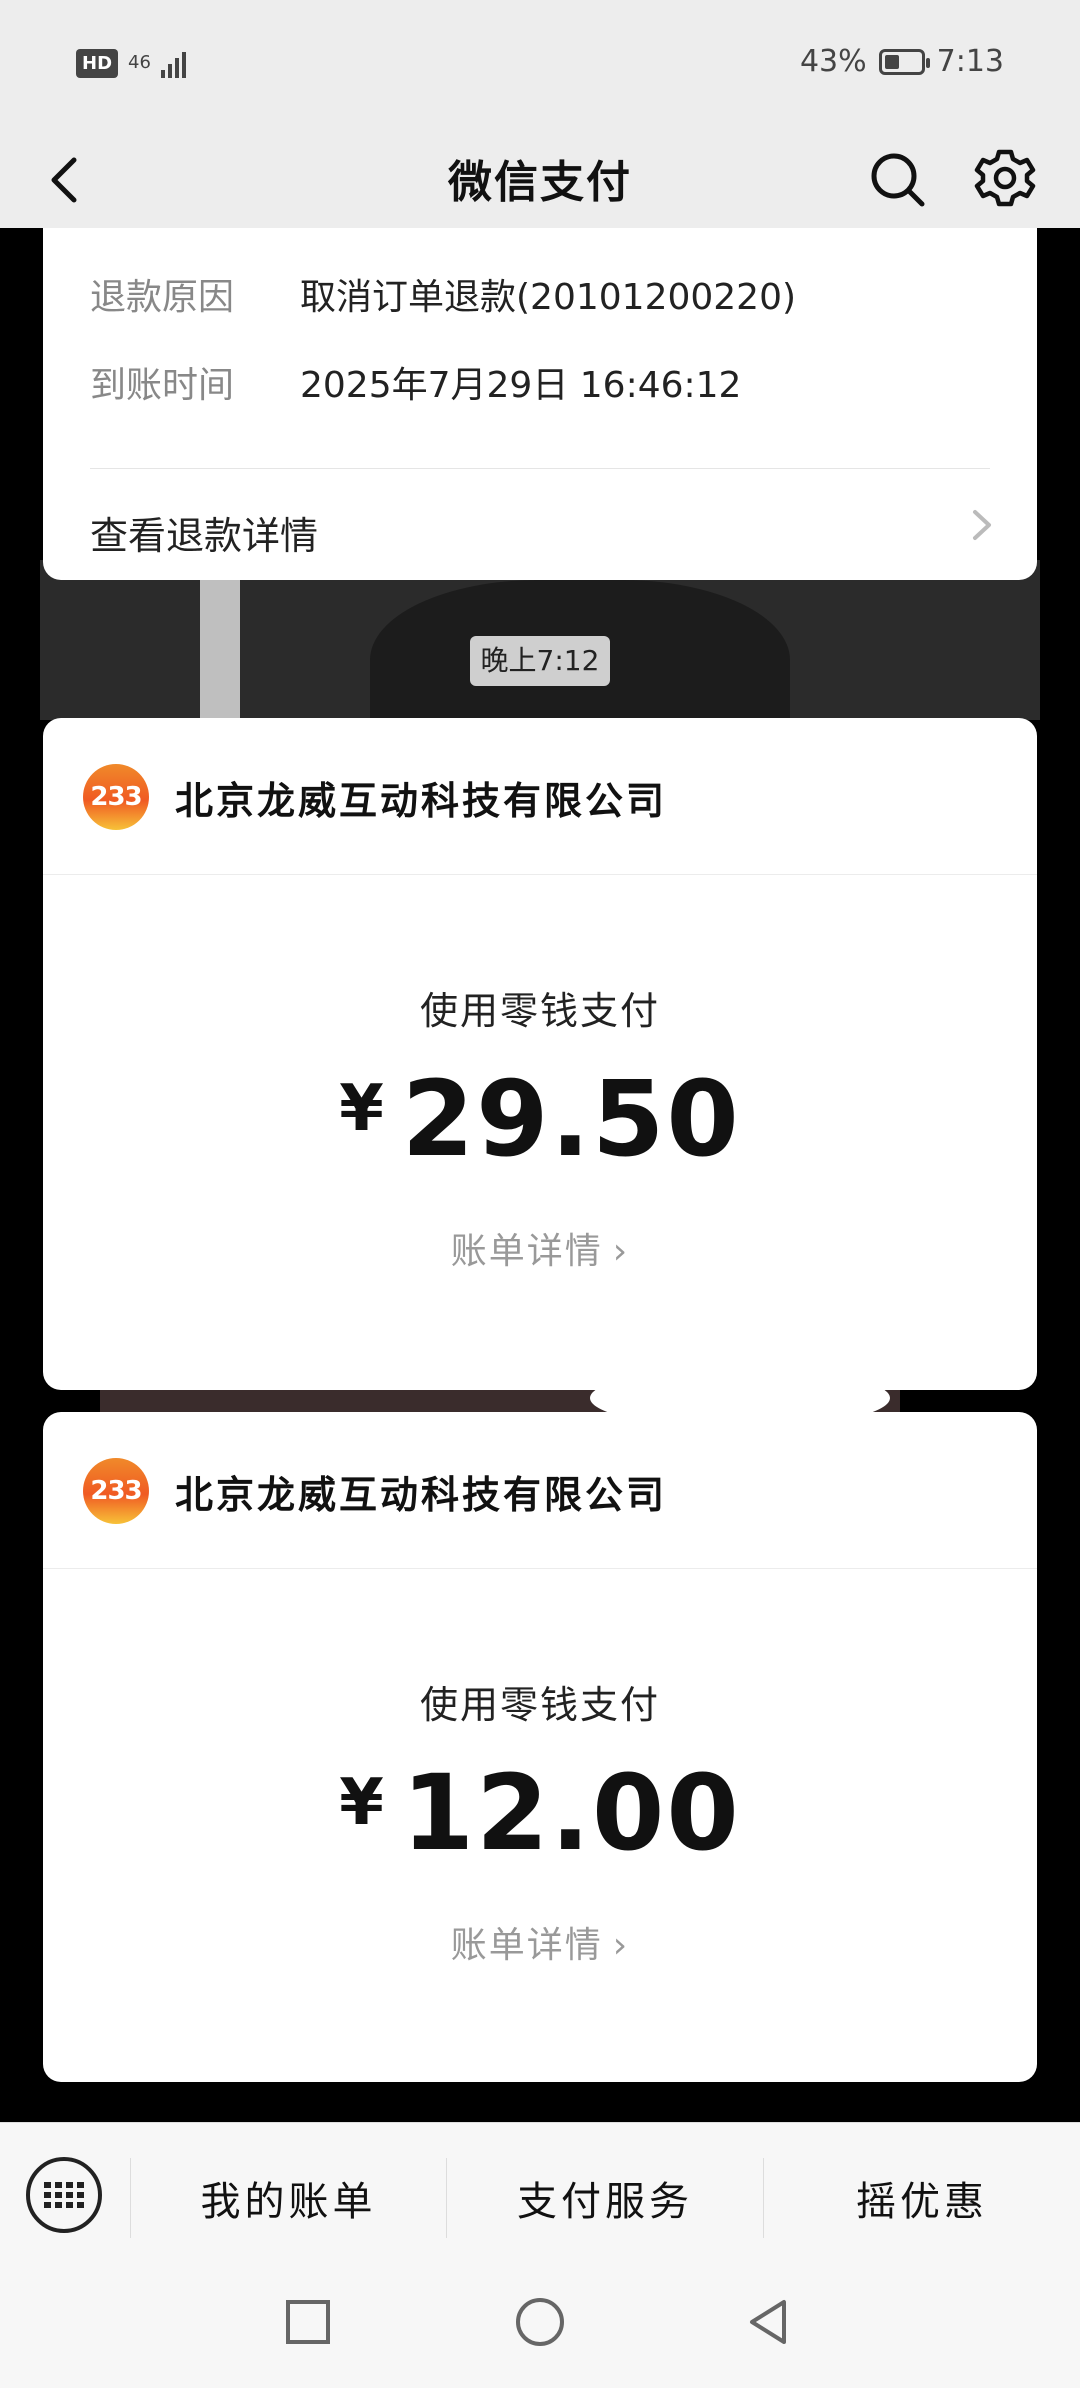  I want to click on network-type: 46, so click(139, 62).